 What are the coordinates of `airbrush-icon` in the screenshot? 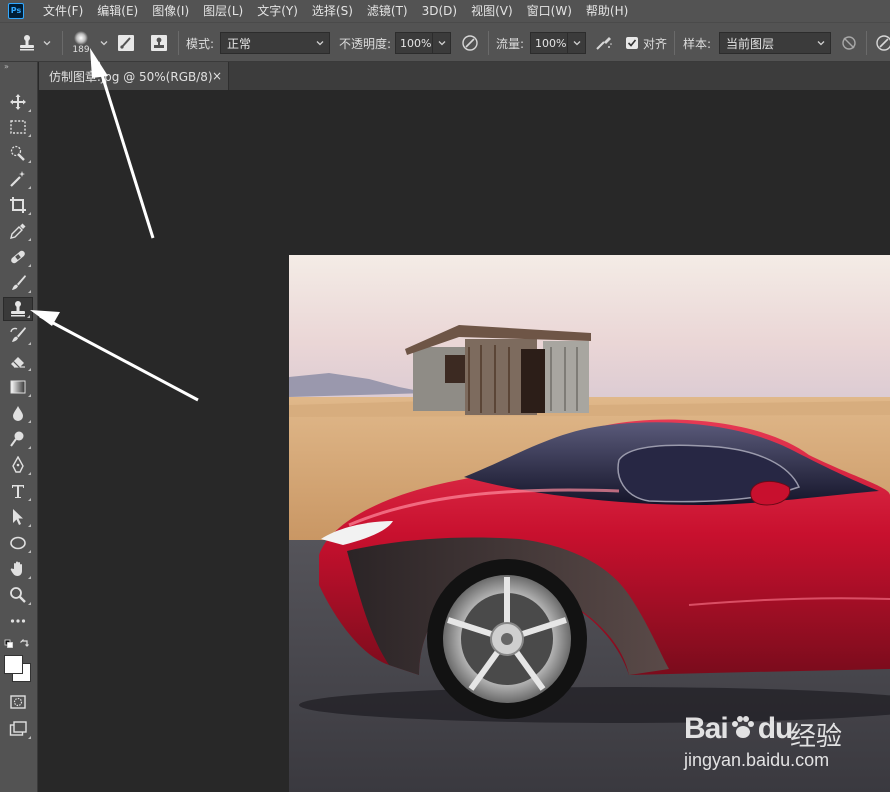 It's located at (604, 43).